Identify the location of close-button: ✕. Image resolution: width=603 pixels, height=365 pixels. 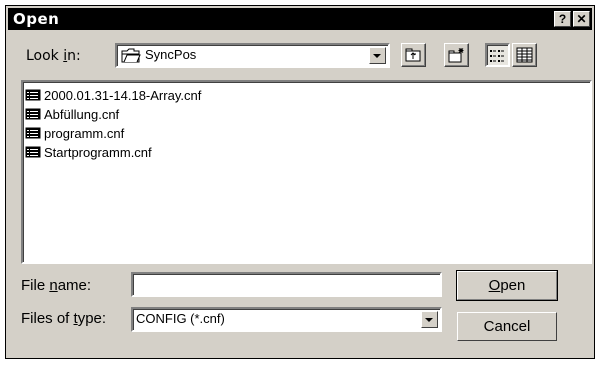
(581, 19).